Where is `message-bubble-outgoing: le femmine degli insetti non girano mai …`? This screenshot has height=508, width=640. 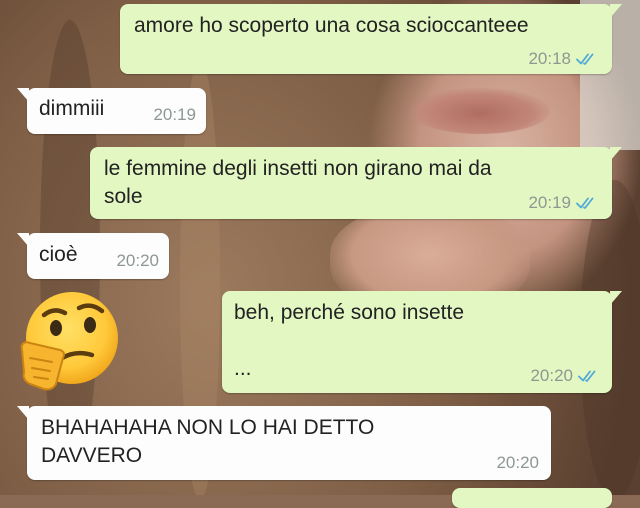 message-bubble-outgoing: le femmine degli insetti non girano mai … is located at coordinates (356, 183).